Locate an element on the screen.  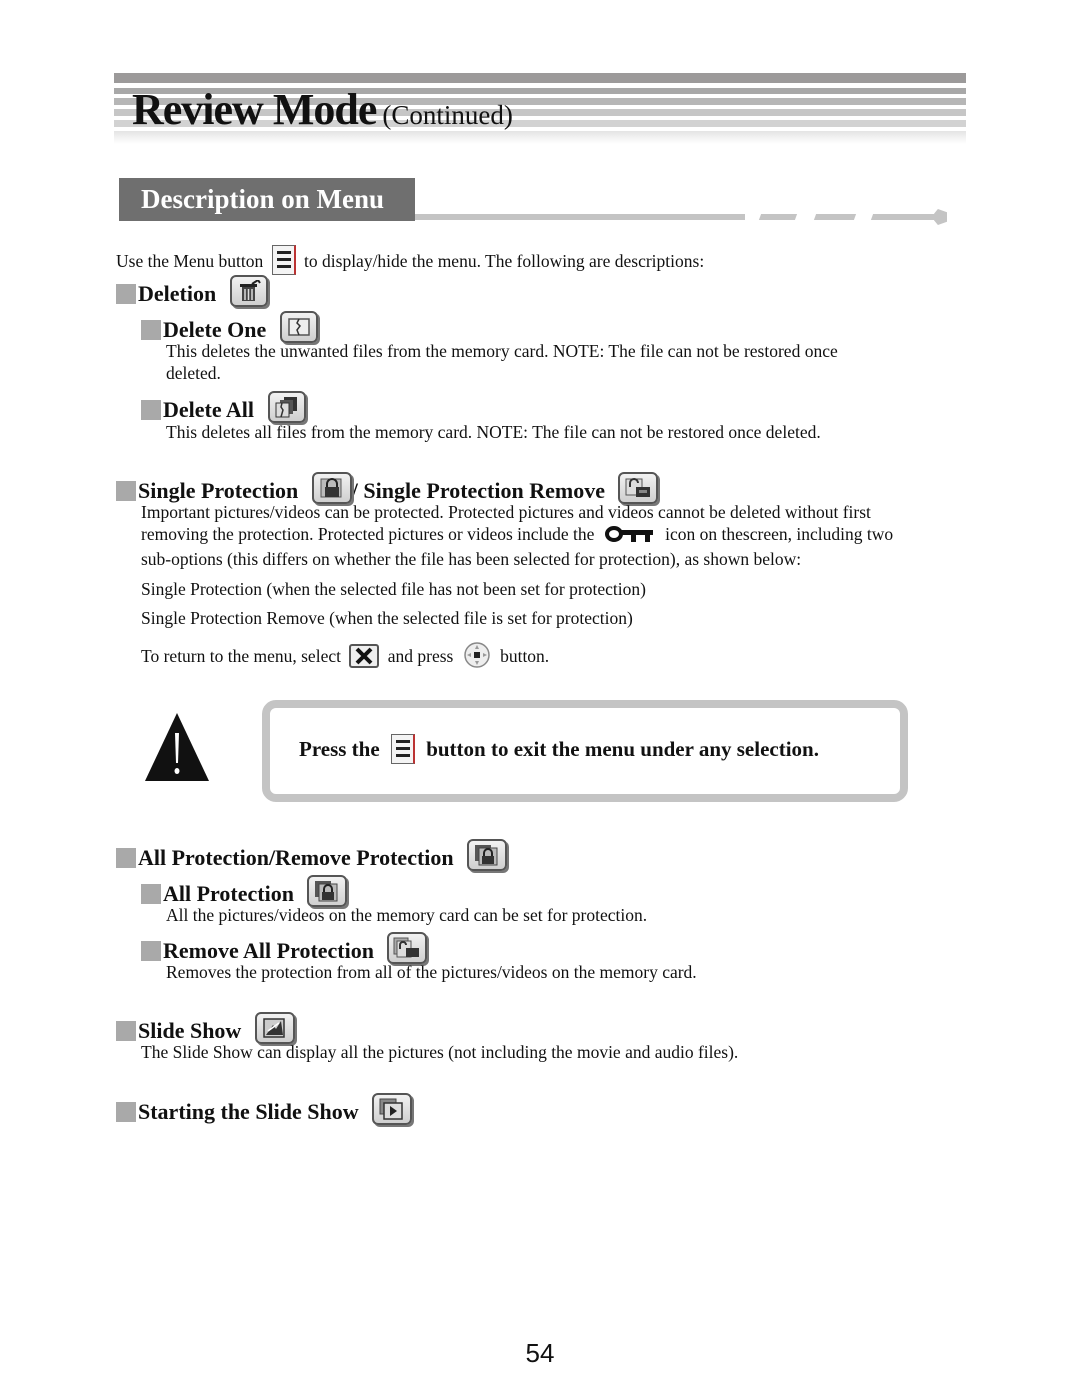
delete-one-heading: Delete One is located at coordinates (229, 327).